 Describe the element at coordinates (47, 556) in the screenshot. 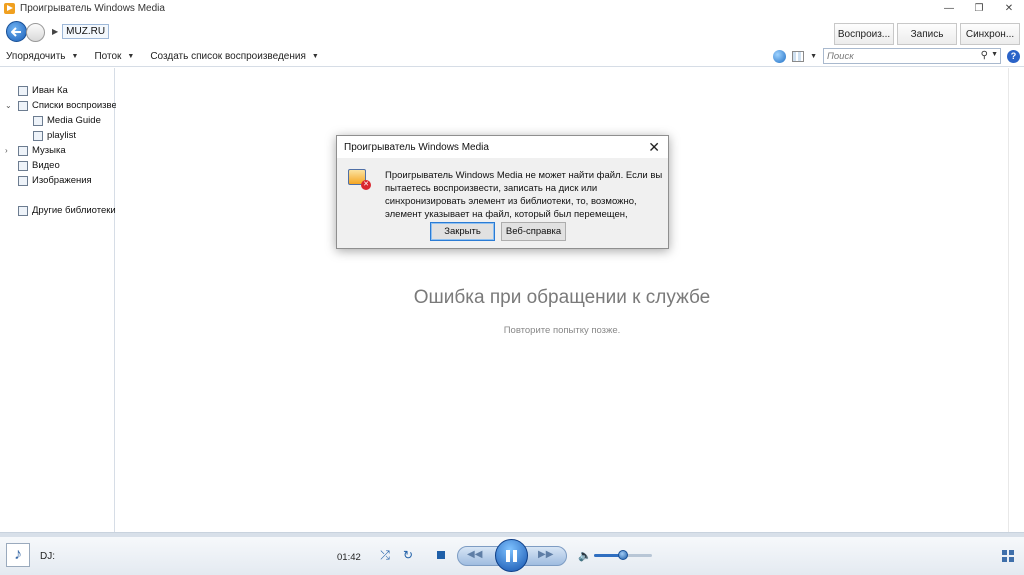

I see `now-playing-label: DJ:` at that location.